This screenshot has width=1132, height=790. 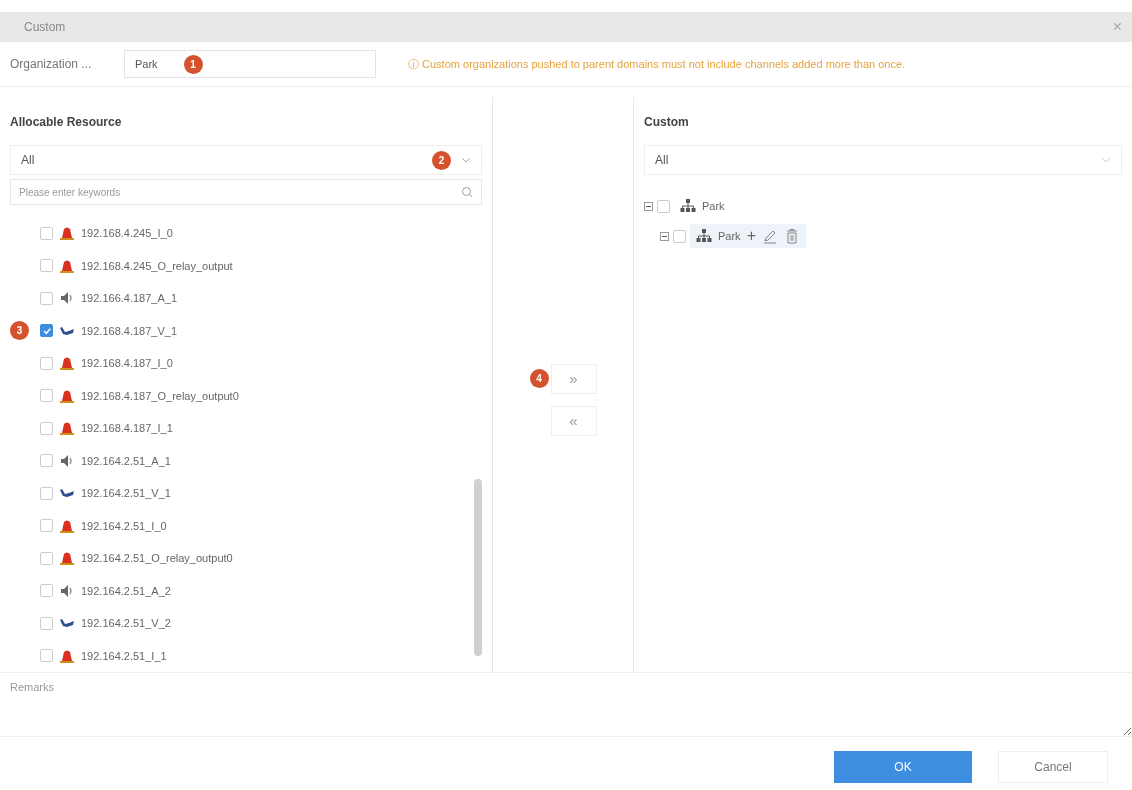 What do you see at coordinates (126, 460) in the screenshot?
I see `resource-item: 192.164.2.51_A_1` at bounding box center [126, 460].